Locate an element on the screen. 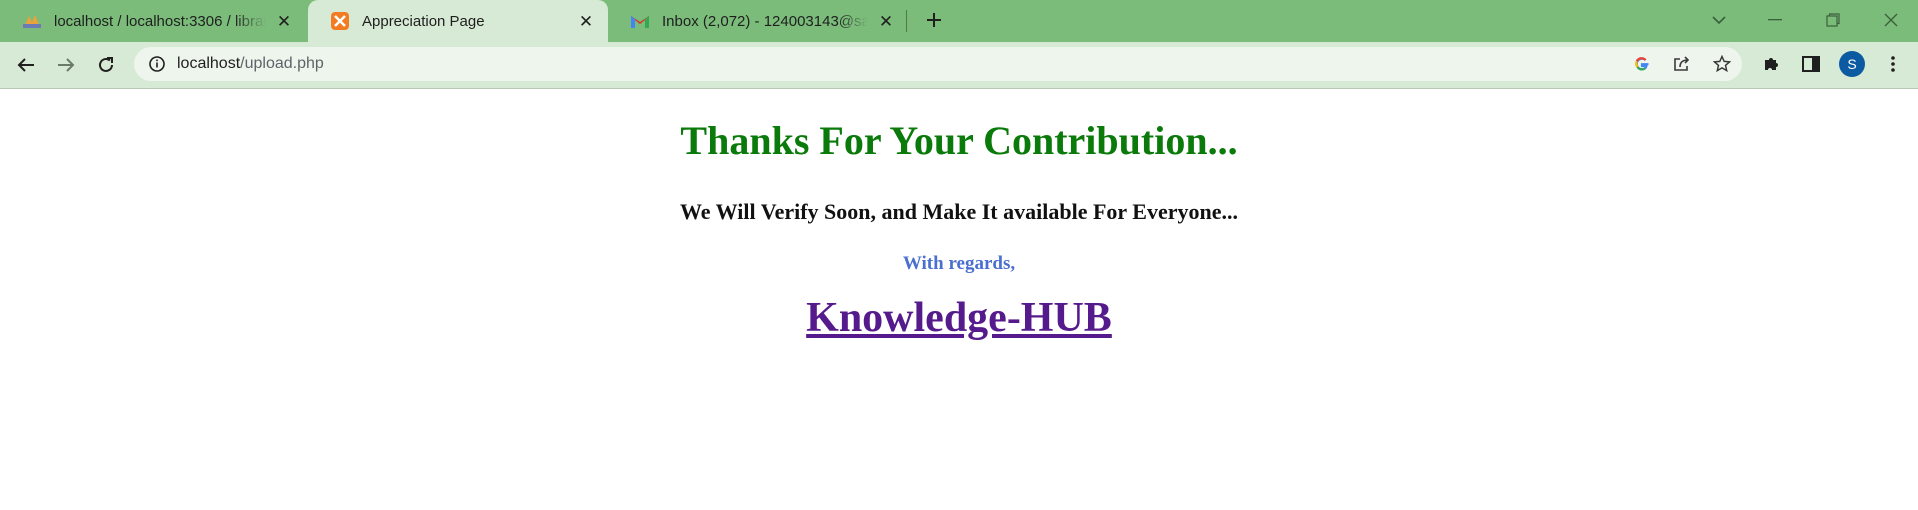 The height and width of the screenshot is (510, 1918). side-panel-button is located at coordinates (1811, 64).